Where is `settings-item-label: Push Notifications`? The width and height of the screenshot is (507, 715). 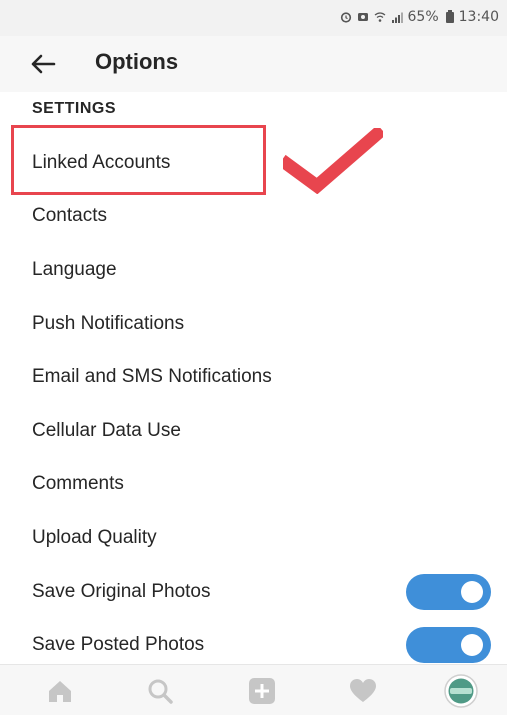 settings-item-label: Push Notifications is located at coordinates (108, 323).